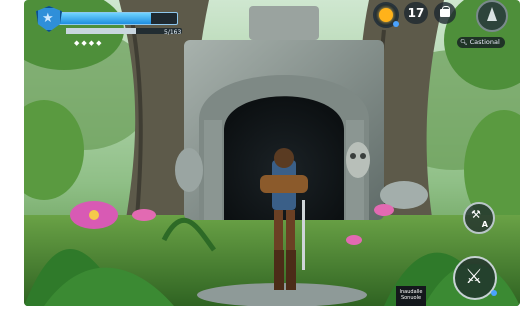 This screenshot has height=309, width=526. Describe the element at coordinates (464, 42) in the screenshot. I see `search-icon: 🔍︎` at that location.